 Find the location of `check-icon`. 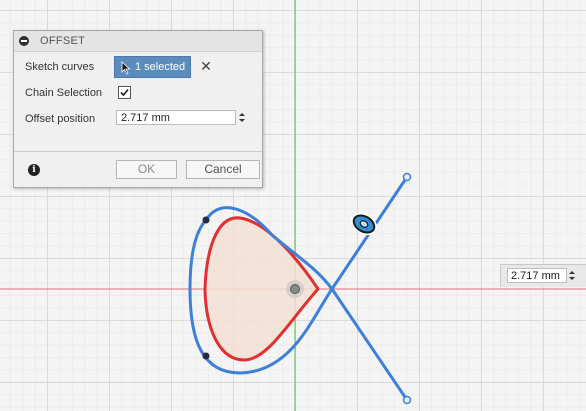

check-icon is located at coordinates (124, 92).